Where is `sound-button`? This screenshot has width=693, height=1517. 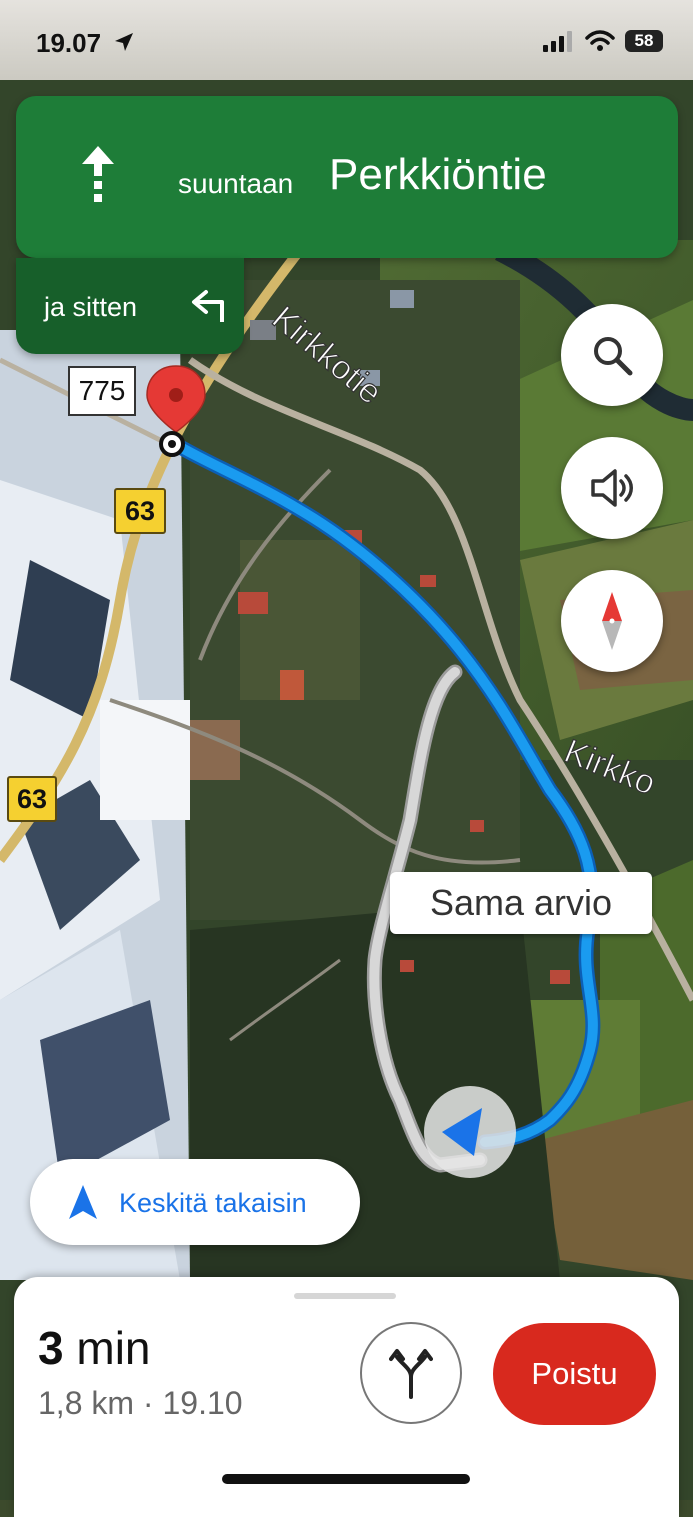
sound-button is located at coordinates (612, 488).